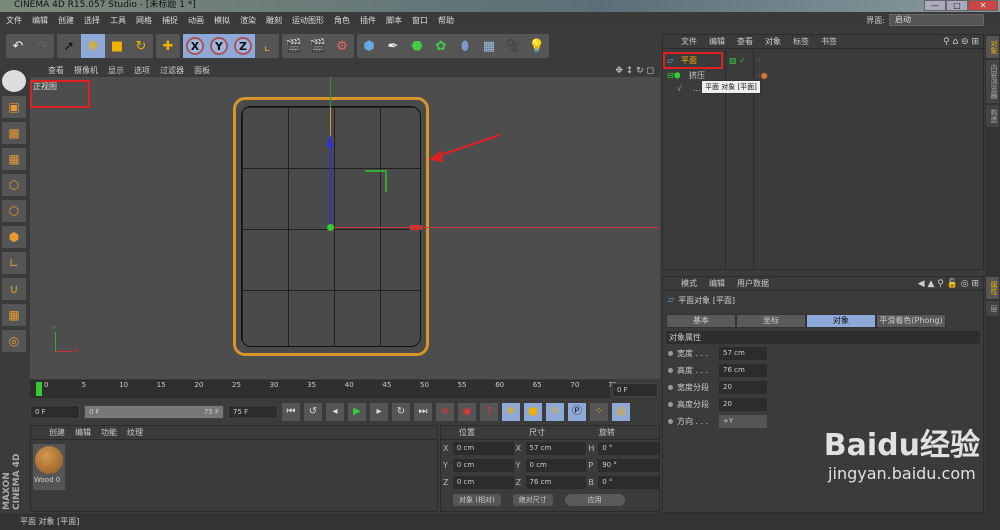 The width and height of the screenshot is (1000, 530). What do you see at coordinates (222, 20) in the screenshot?
I see `menu-simulate: 模拟` at bounding box center [222, 20].